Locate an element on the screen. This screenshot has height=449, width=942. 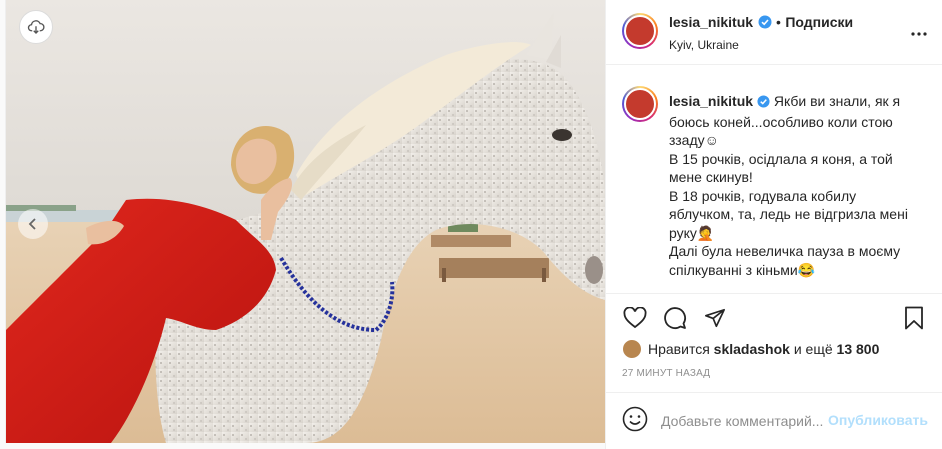
post-header: lesia_nikituk • Подписки Kyiv, Ukraine is located at coordinates (774, 32).